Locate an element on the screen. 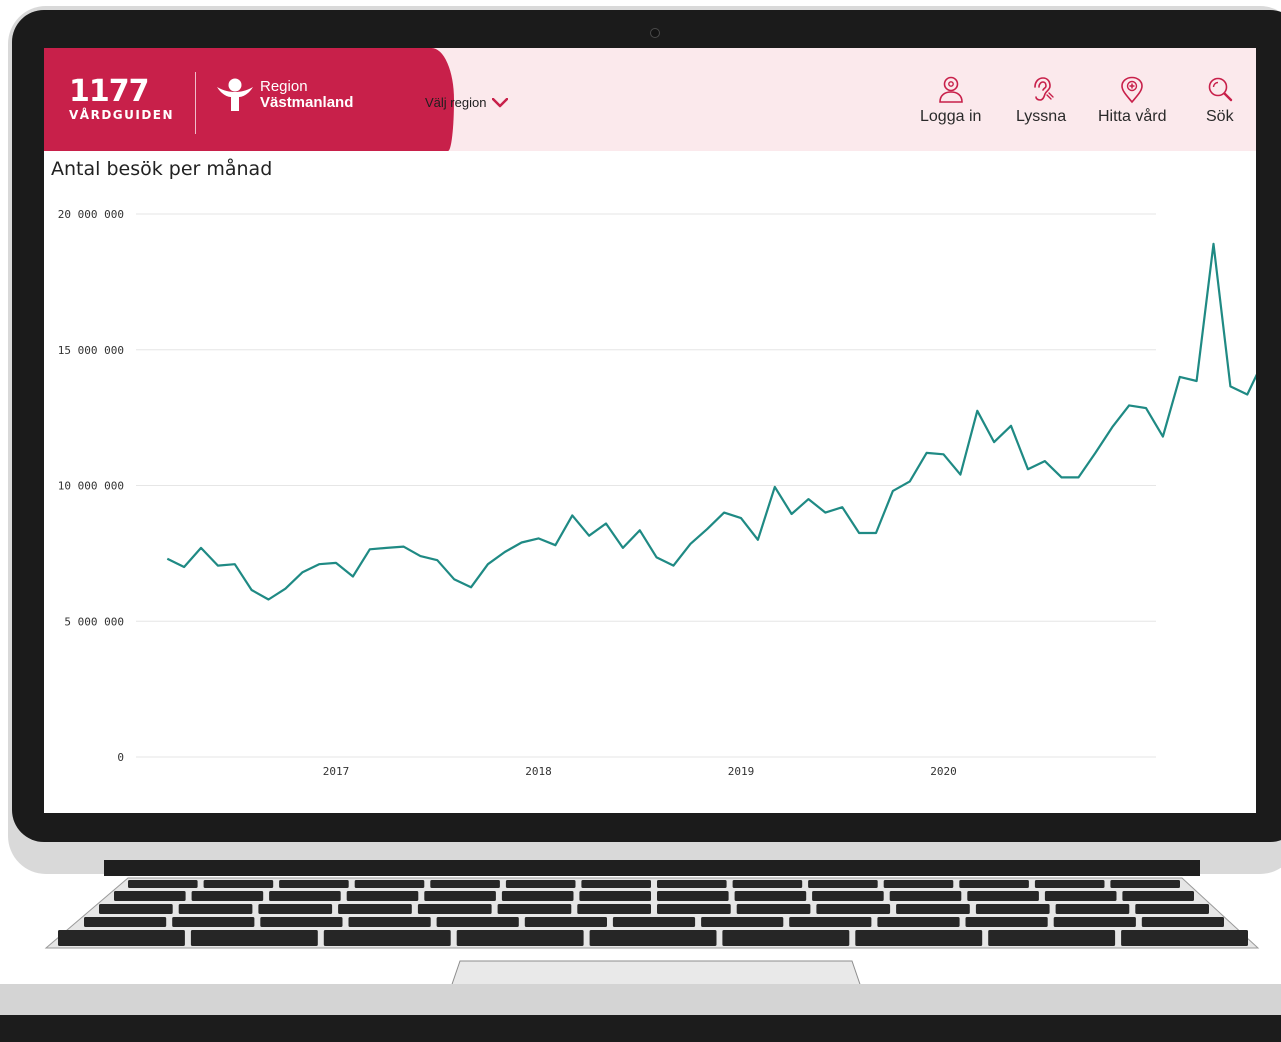 The width and height of the screenshot is (1281, 1042). nav-find-care-button: Hitta vård is located at coordinates (1132, 101).